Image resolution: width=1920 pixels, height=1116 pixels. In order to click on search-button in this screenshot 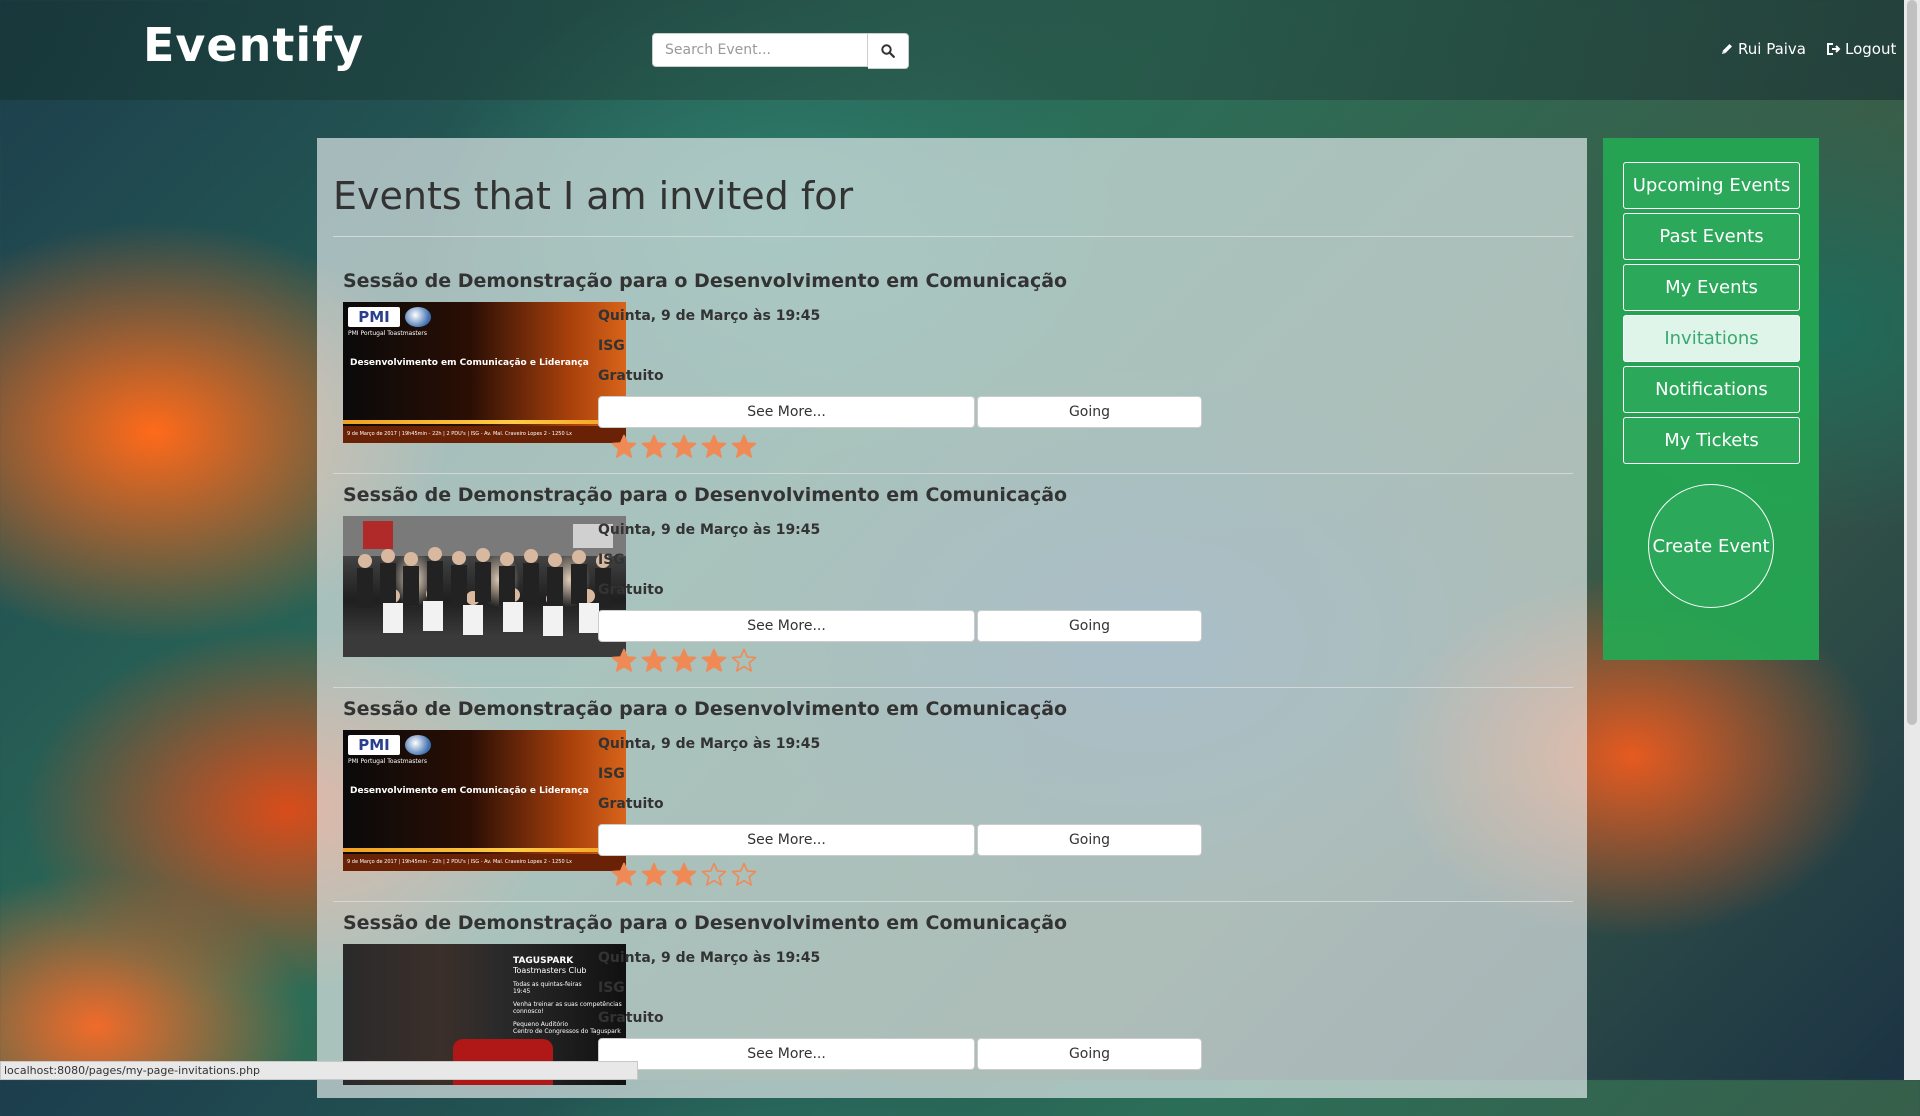, I will do `click(888, 51)`.